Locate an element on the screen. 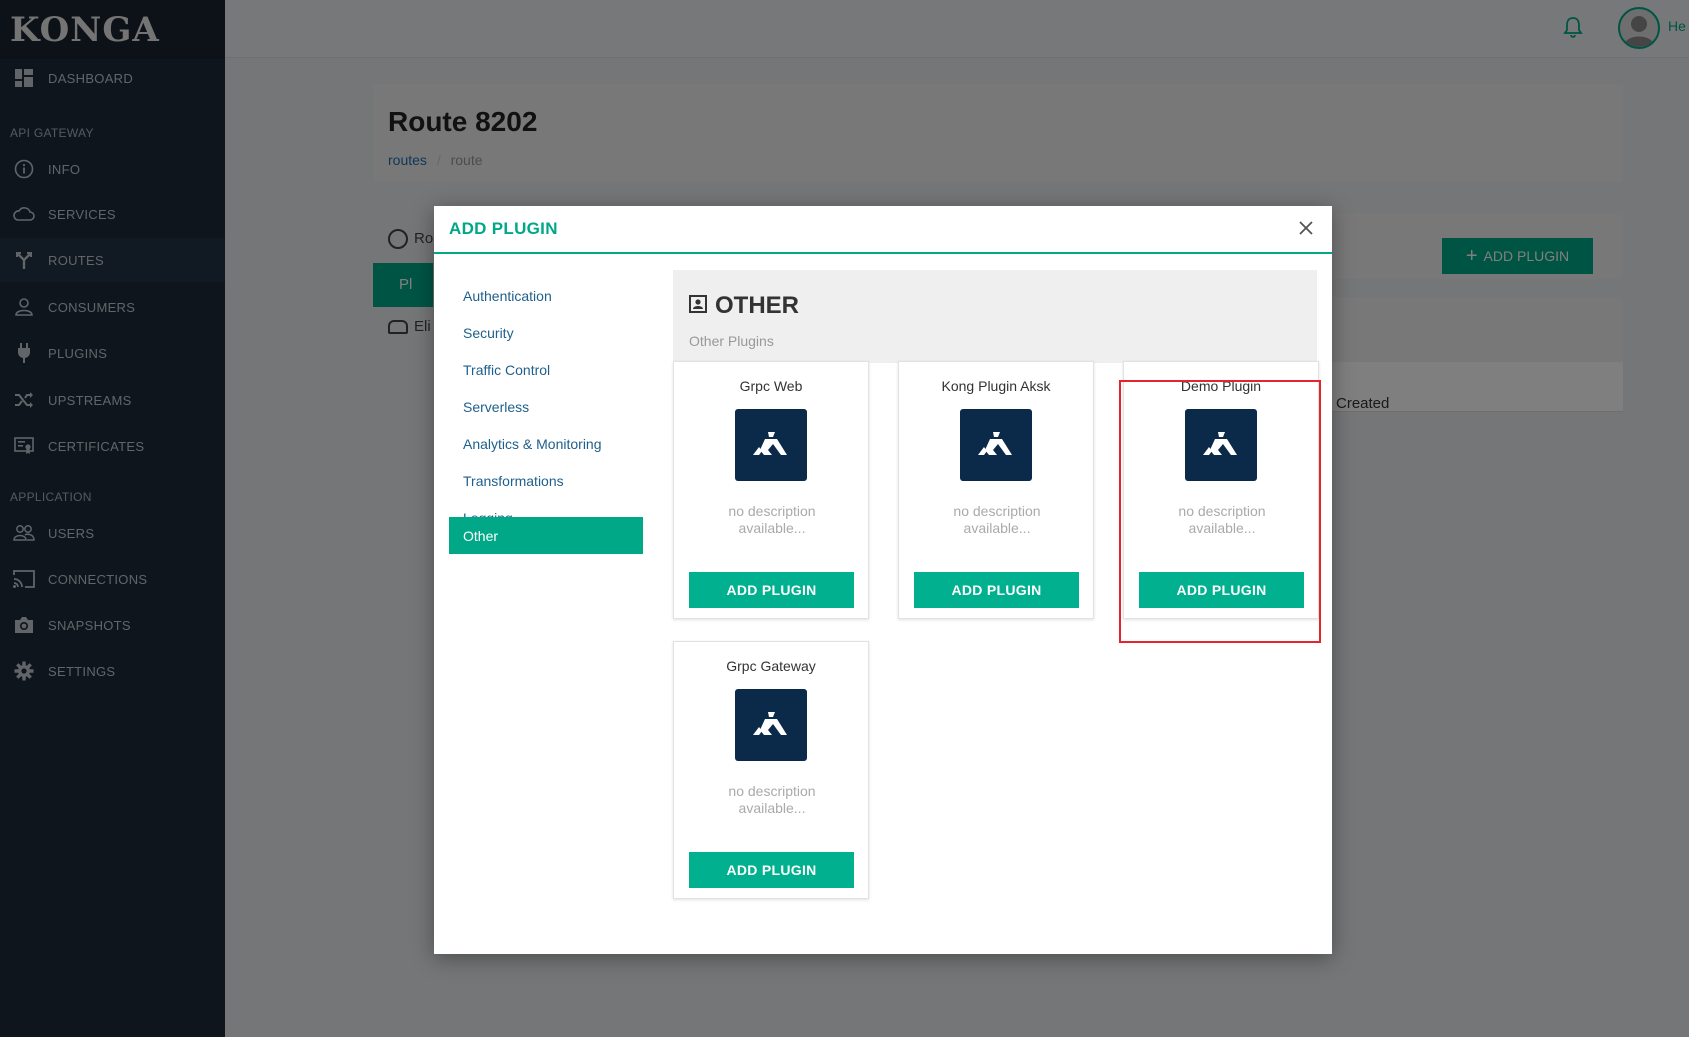  section-header: OTHER Other Plugins is located at coordinates (995, 316).